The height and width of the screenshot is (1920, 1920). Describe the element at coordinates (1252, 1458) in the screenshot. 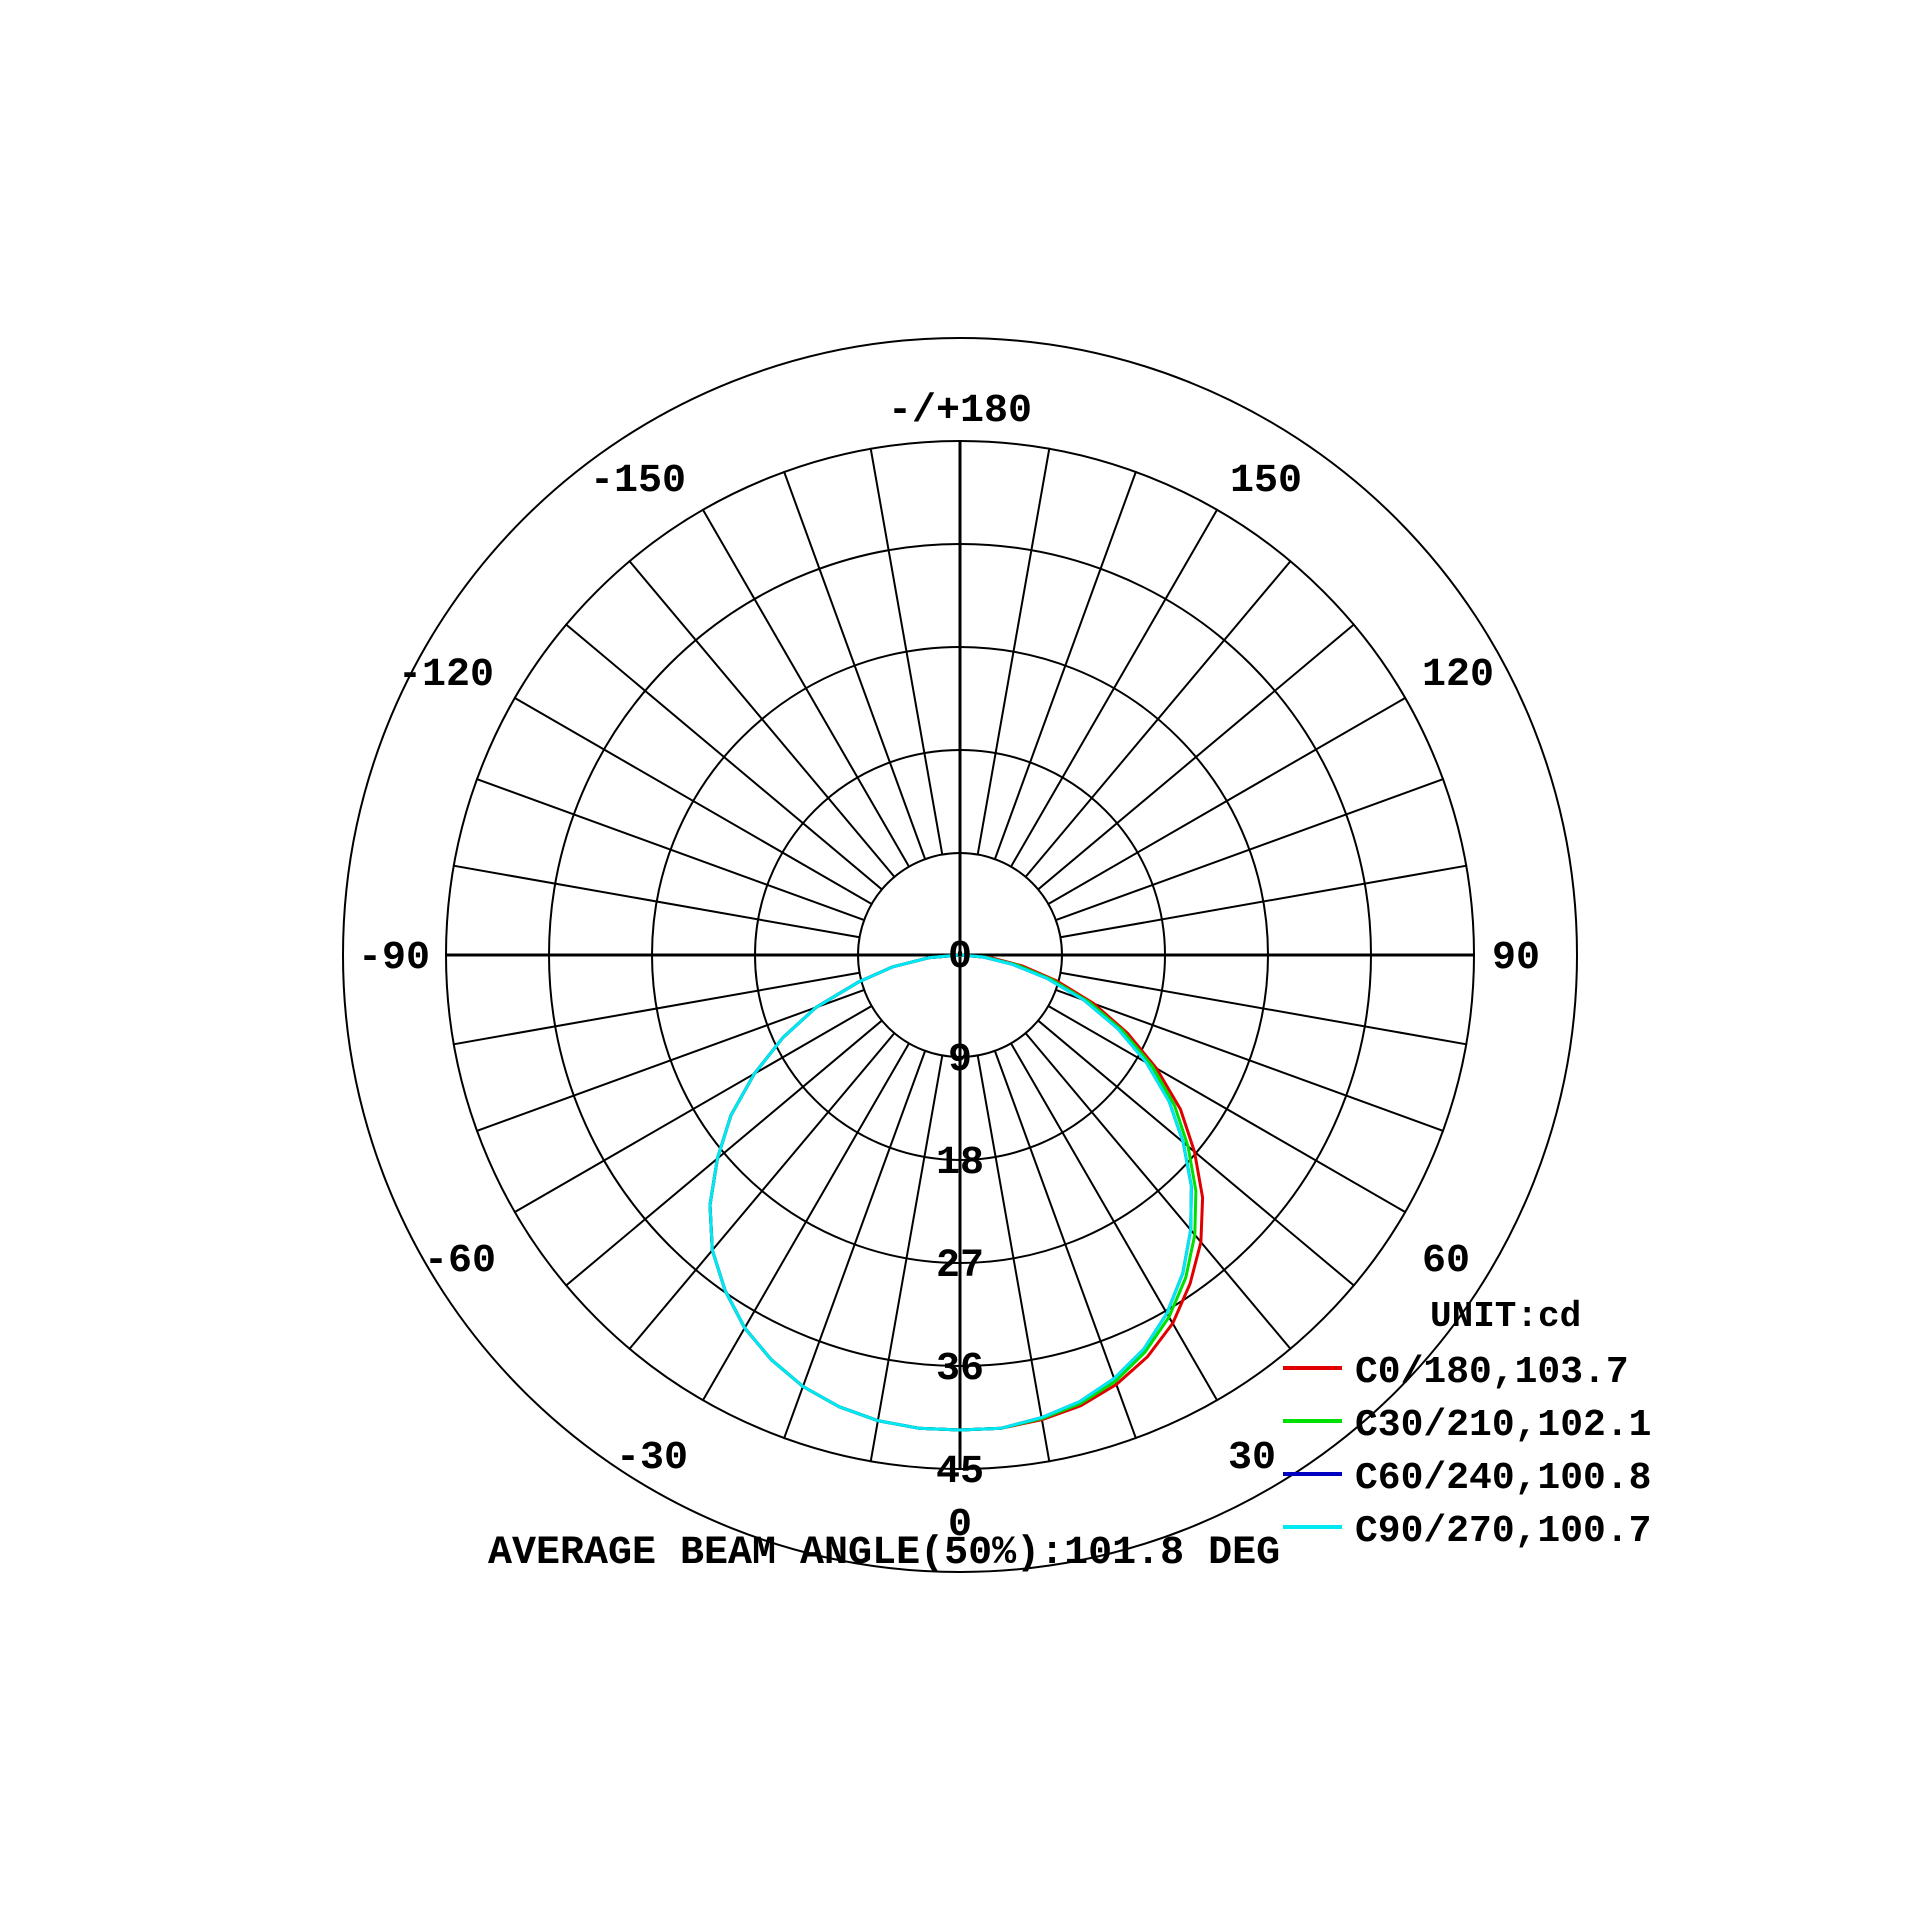

I see `angle-label: 30` at that location.